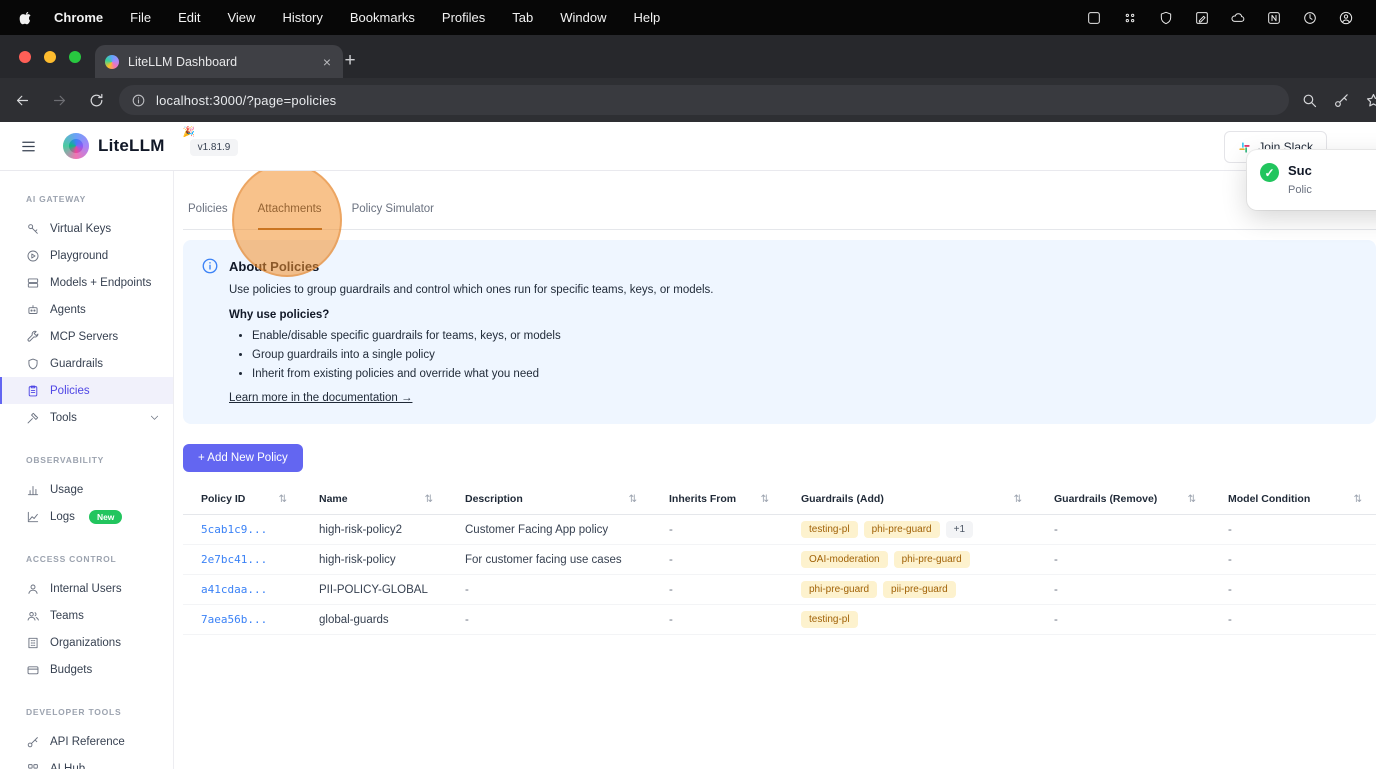 The width and height of the screenshot is (1376, 769). What do you see at coordinates (219, 61) in the screenshot?
I see `browser-tab: LiteLLM Dashboard ×` at bounding box center [219, 61].